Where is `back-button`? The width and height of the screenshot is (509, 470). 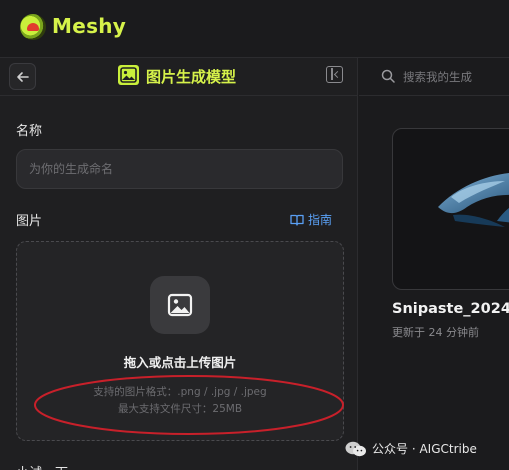 back-button is located at coordinates (22, 76).